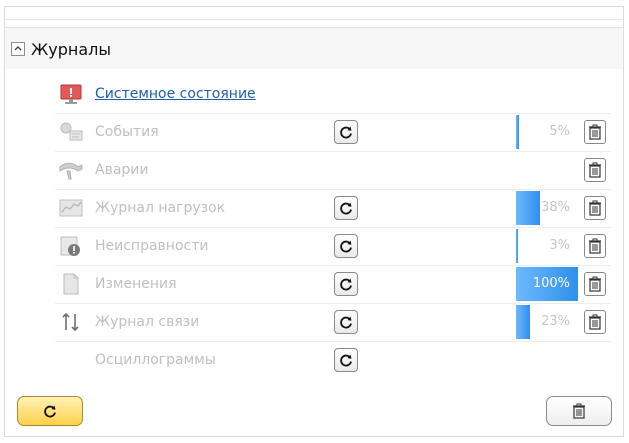 This screenshot has height=443, width=629. I want to click on system-state-icon, so click(71, 94).